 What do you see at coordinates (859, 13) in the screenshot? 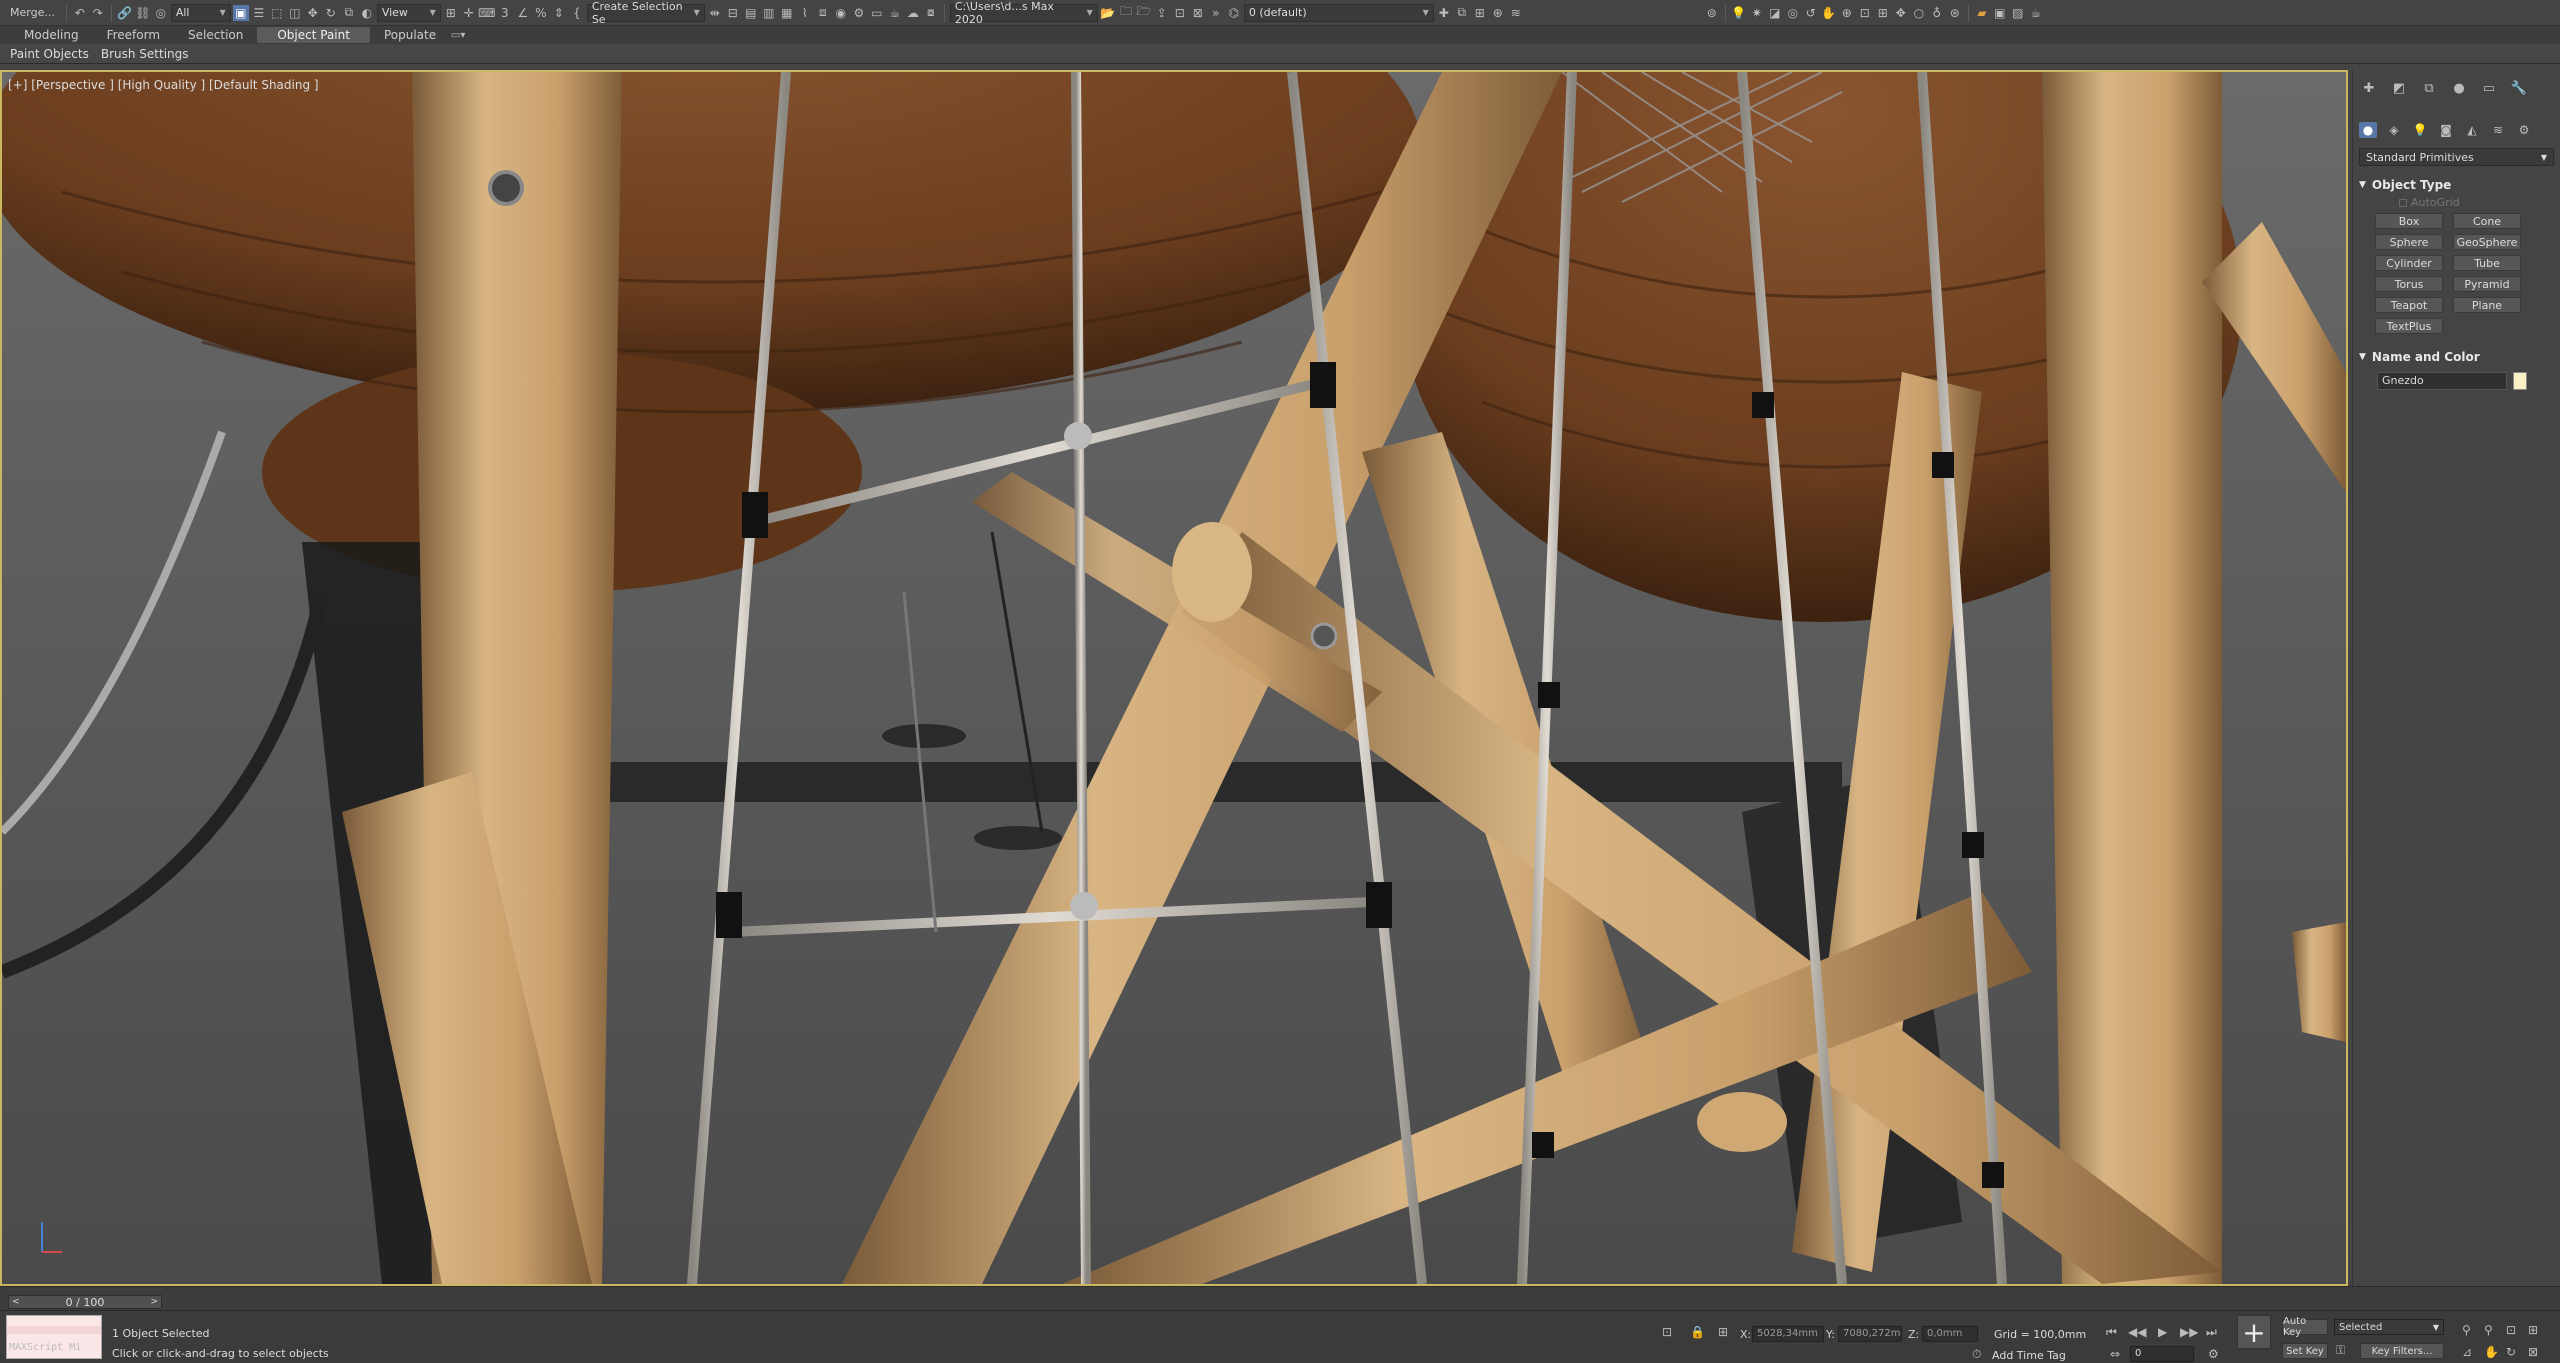
I see `render-setup-icon: ⚙` at bounding box center [859, 13].